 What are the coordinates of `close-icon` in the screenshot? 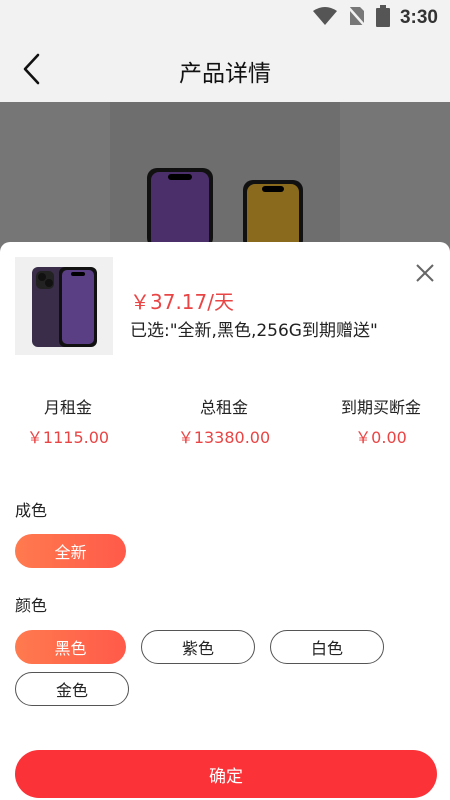 It's located at (425, 273).